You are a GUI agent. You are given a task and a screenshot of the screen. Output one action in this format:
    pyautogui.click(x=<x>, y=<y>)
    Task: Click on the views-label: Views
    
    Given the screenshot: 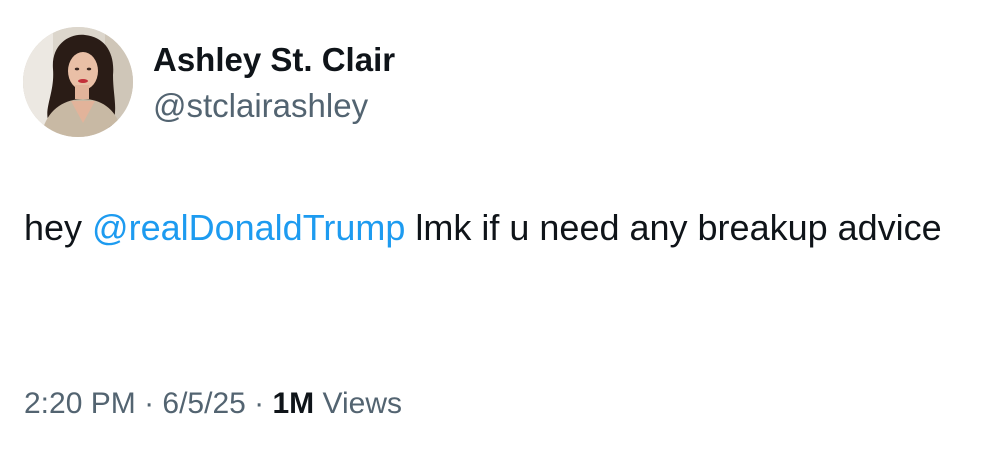 What is the action you would take?
    pyautogui.click(x=358, y=403)
    